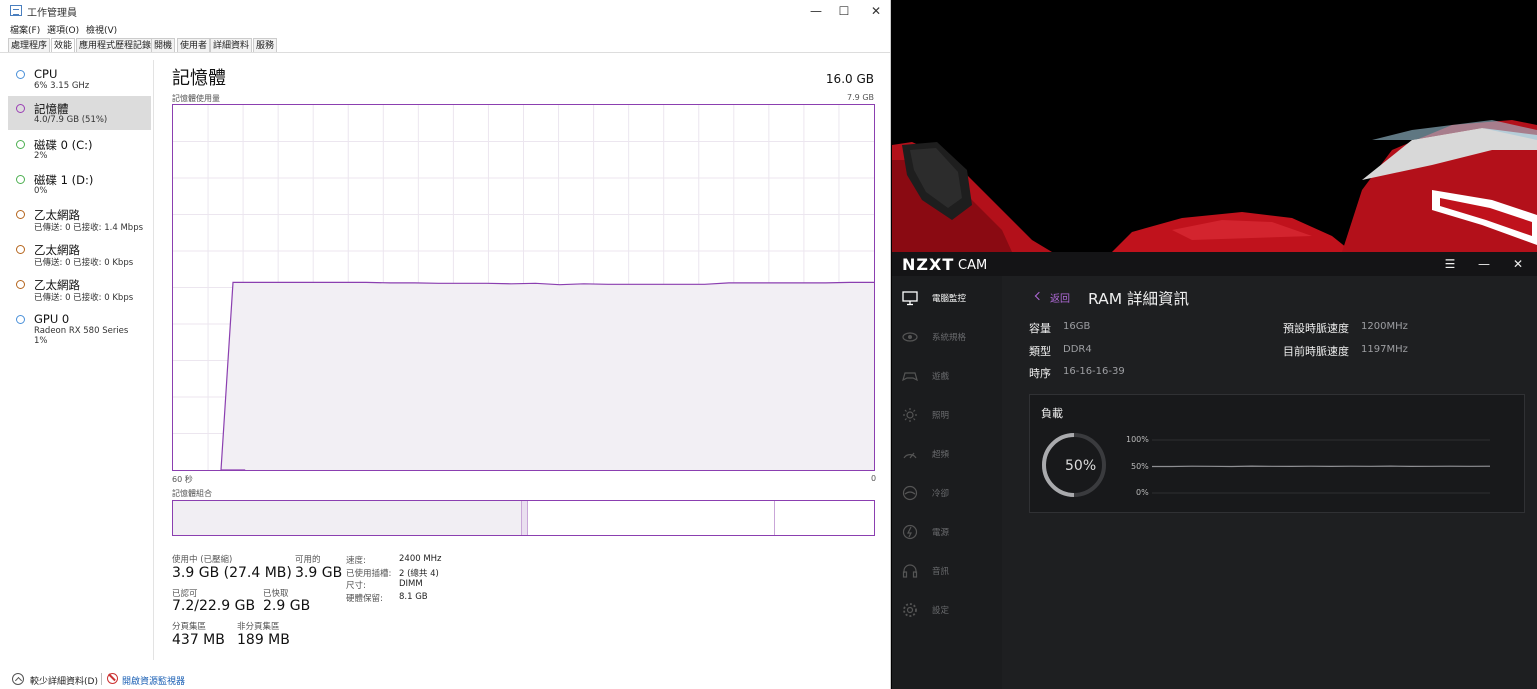 This screenshot has width=1537, height=689. I want to click on page-title: RAM 詳細資訊, so click(1139, 299).